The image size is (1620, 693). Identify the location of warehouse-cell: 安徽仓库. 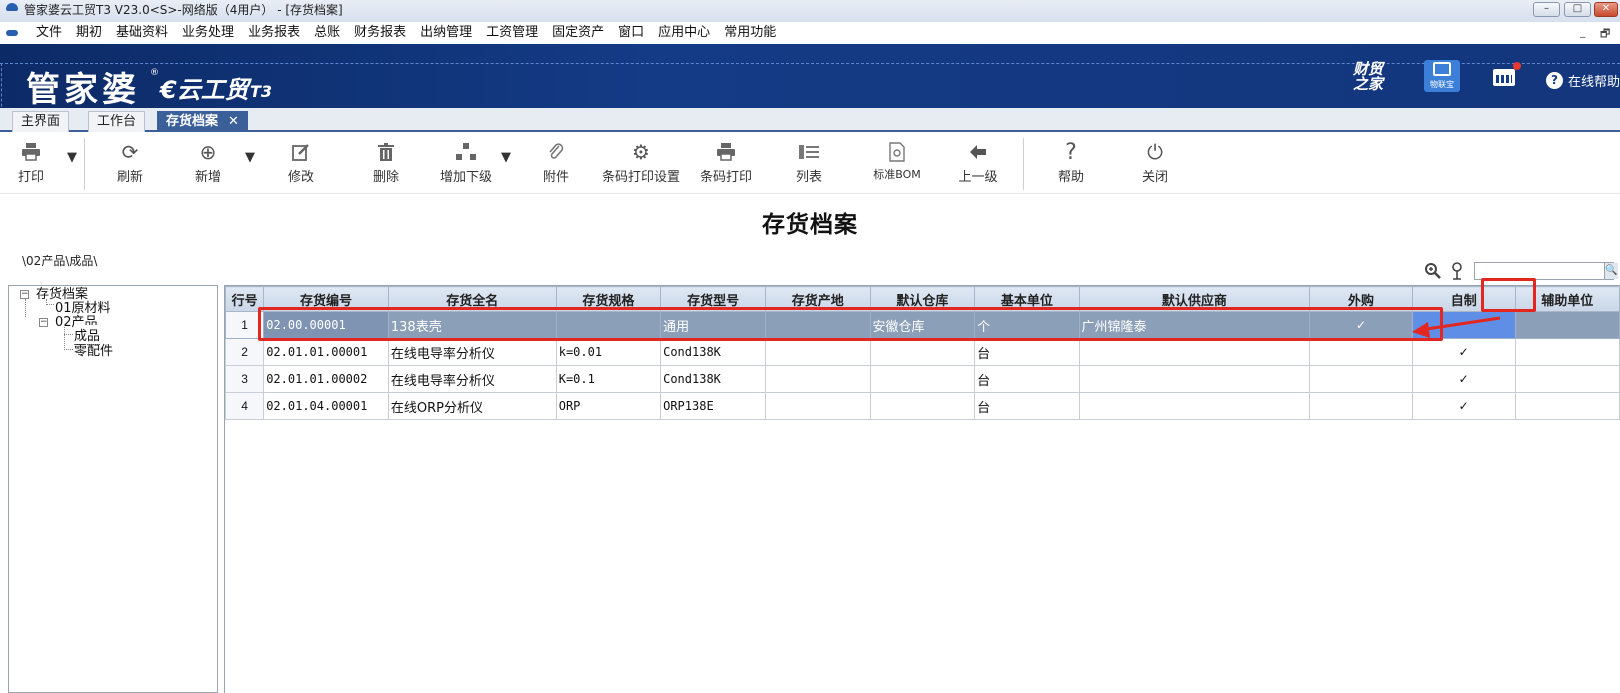
(922, 325).